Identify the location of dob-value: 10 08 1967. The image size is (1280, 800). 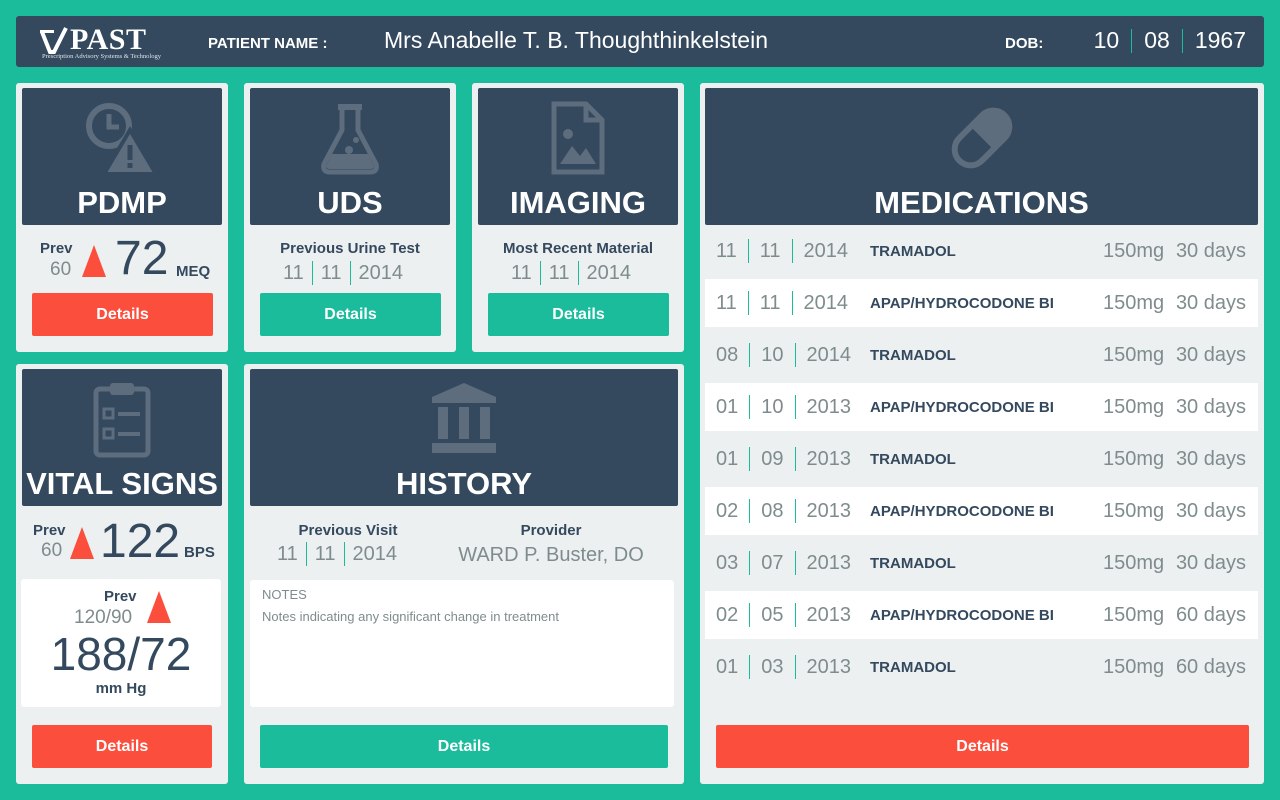
(1170, 40).